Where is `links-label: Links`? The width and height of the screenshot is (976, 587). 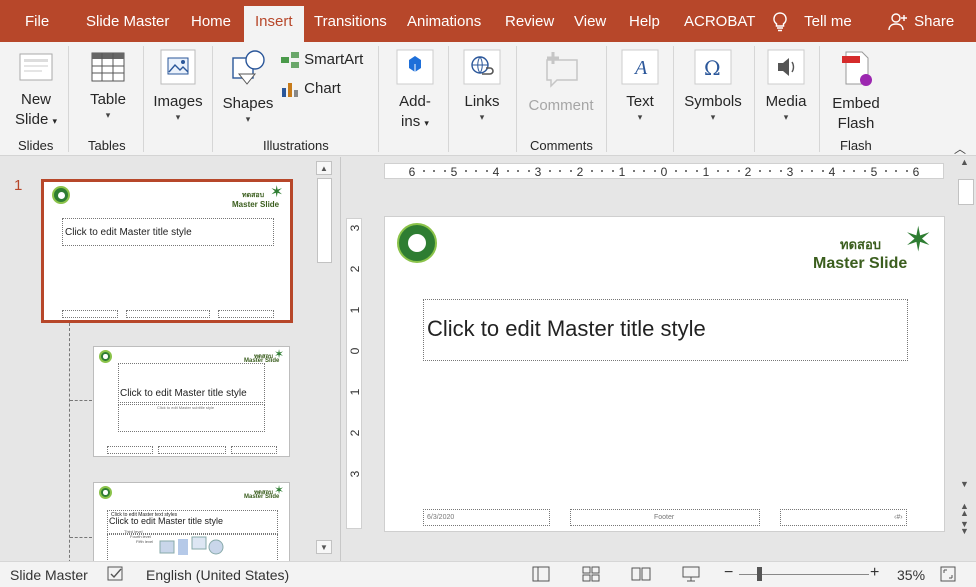 links-label: Links is located at coordinates (482, 101).